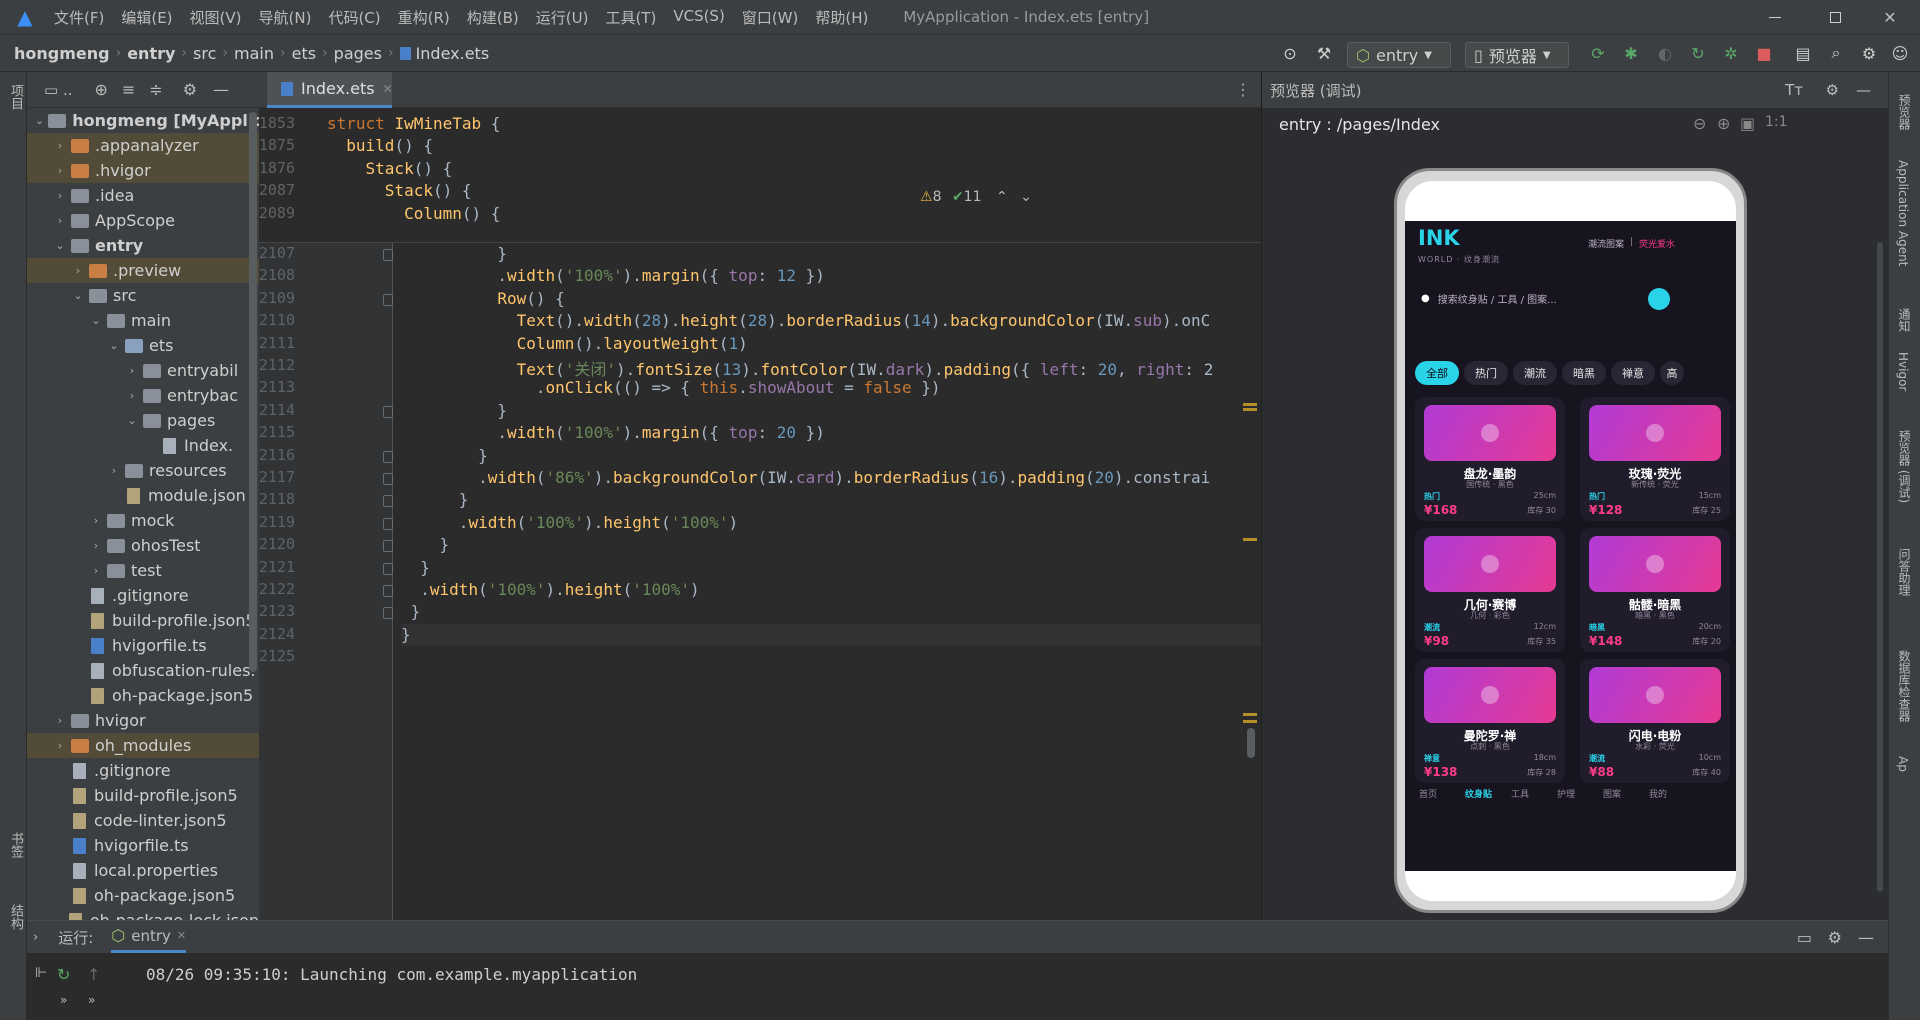 The image size is (1920, 1020). Describe the element at coordinates (151, 53) in the screenshot. I see `breadcrumb-item: entry` at that location.